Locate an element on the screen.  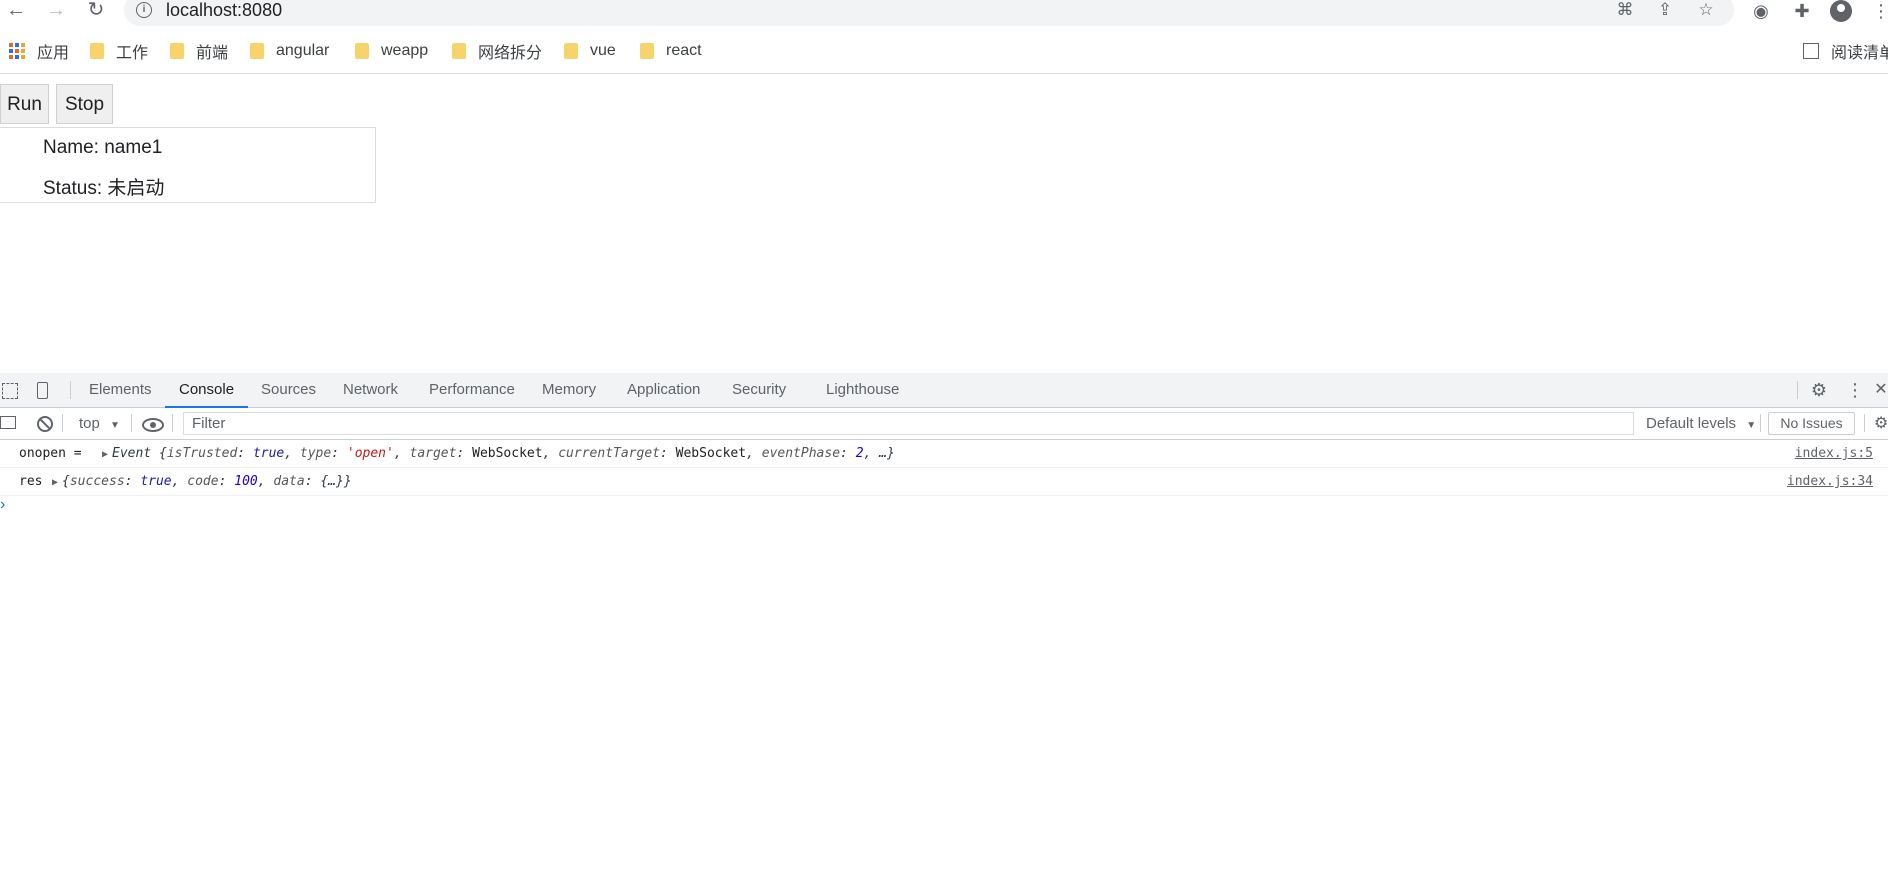
more-options-icon: ⋮ is located at coordinates (1855, 390).